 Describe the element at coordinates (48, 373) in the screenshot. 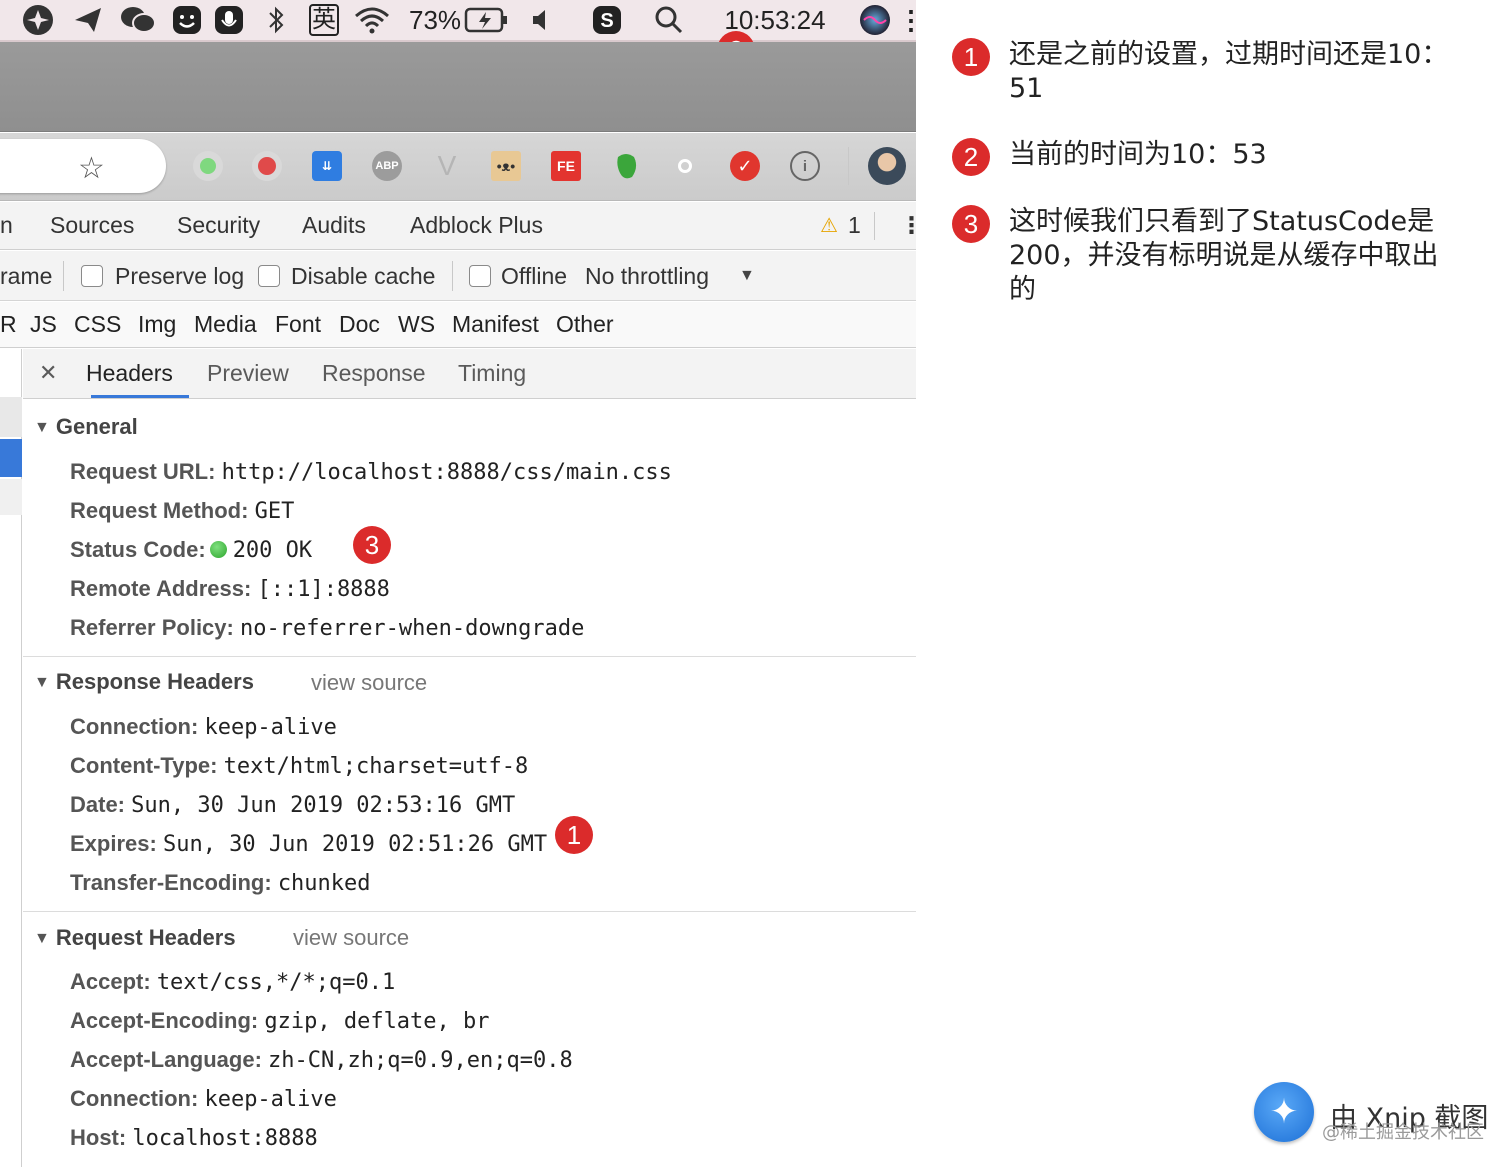

I see `close-icon: ✕` at that location.